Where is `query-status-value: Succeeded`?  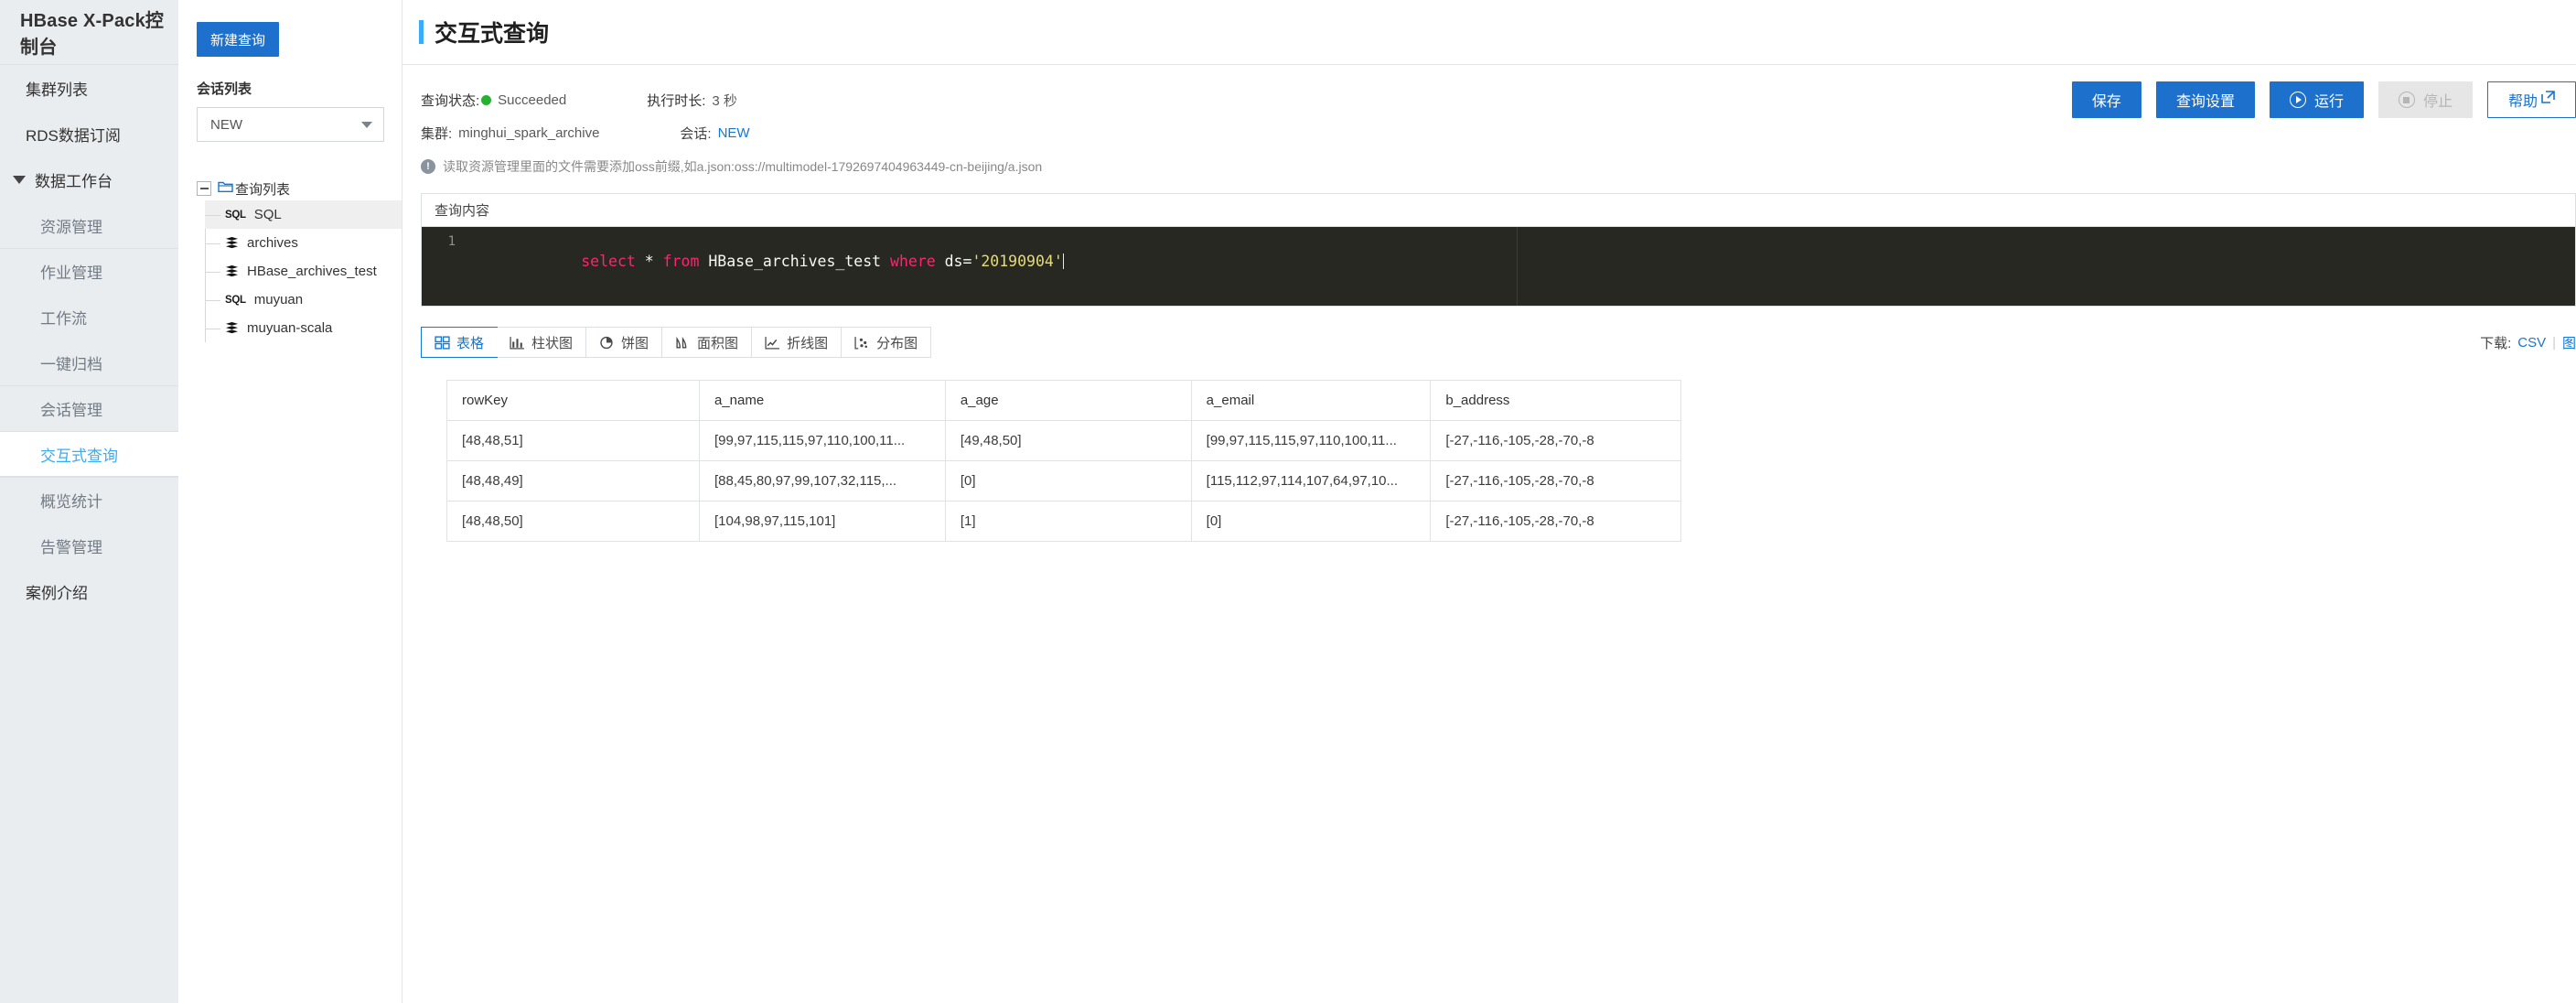
query-status-value: Succeeded is located at coordinates (533, 100).